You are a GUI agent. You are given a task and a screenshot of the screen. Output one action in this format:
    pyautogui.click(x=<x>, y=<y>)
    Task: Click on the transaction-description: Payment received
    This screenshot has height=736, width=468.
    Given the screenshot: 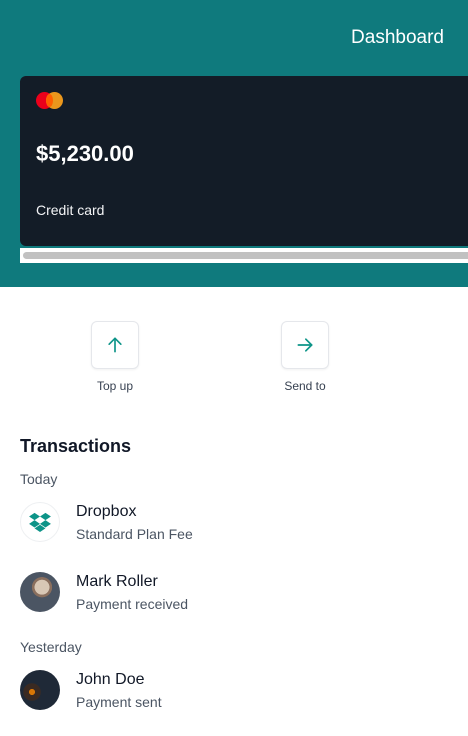 What is the action you would take?
    pyautogui.click(x=132, y=604)
    